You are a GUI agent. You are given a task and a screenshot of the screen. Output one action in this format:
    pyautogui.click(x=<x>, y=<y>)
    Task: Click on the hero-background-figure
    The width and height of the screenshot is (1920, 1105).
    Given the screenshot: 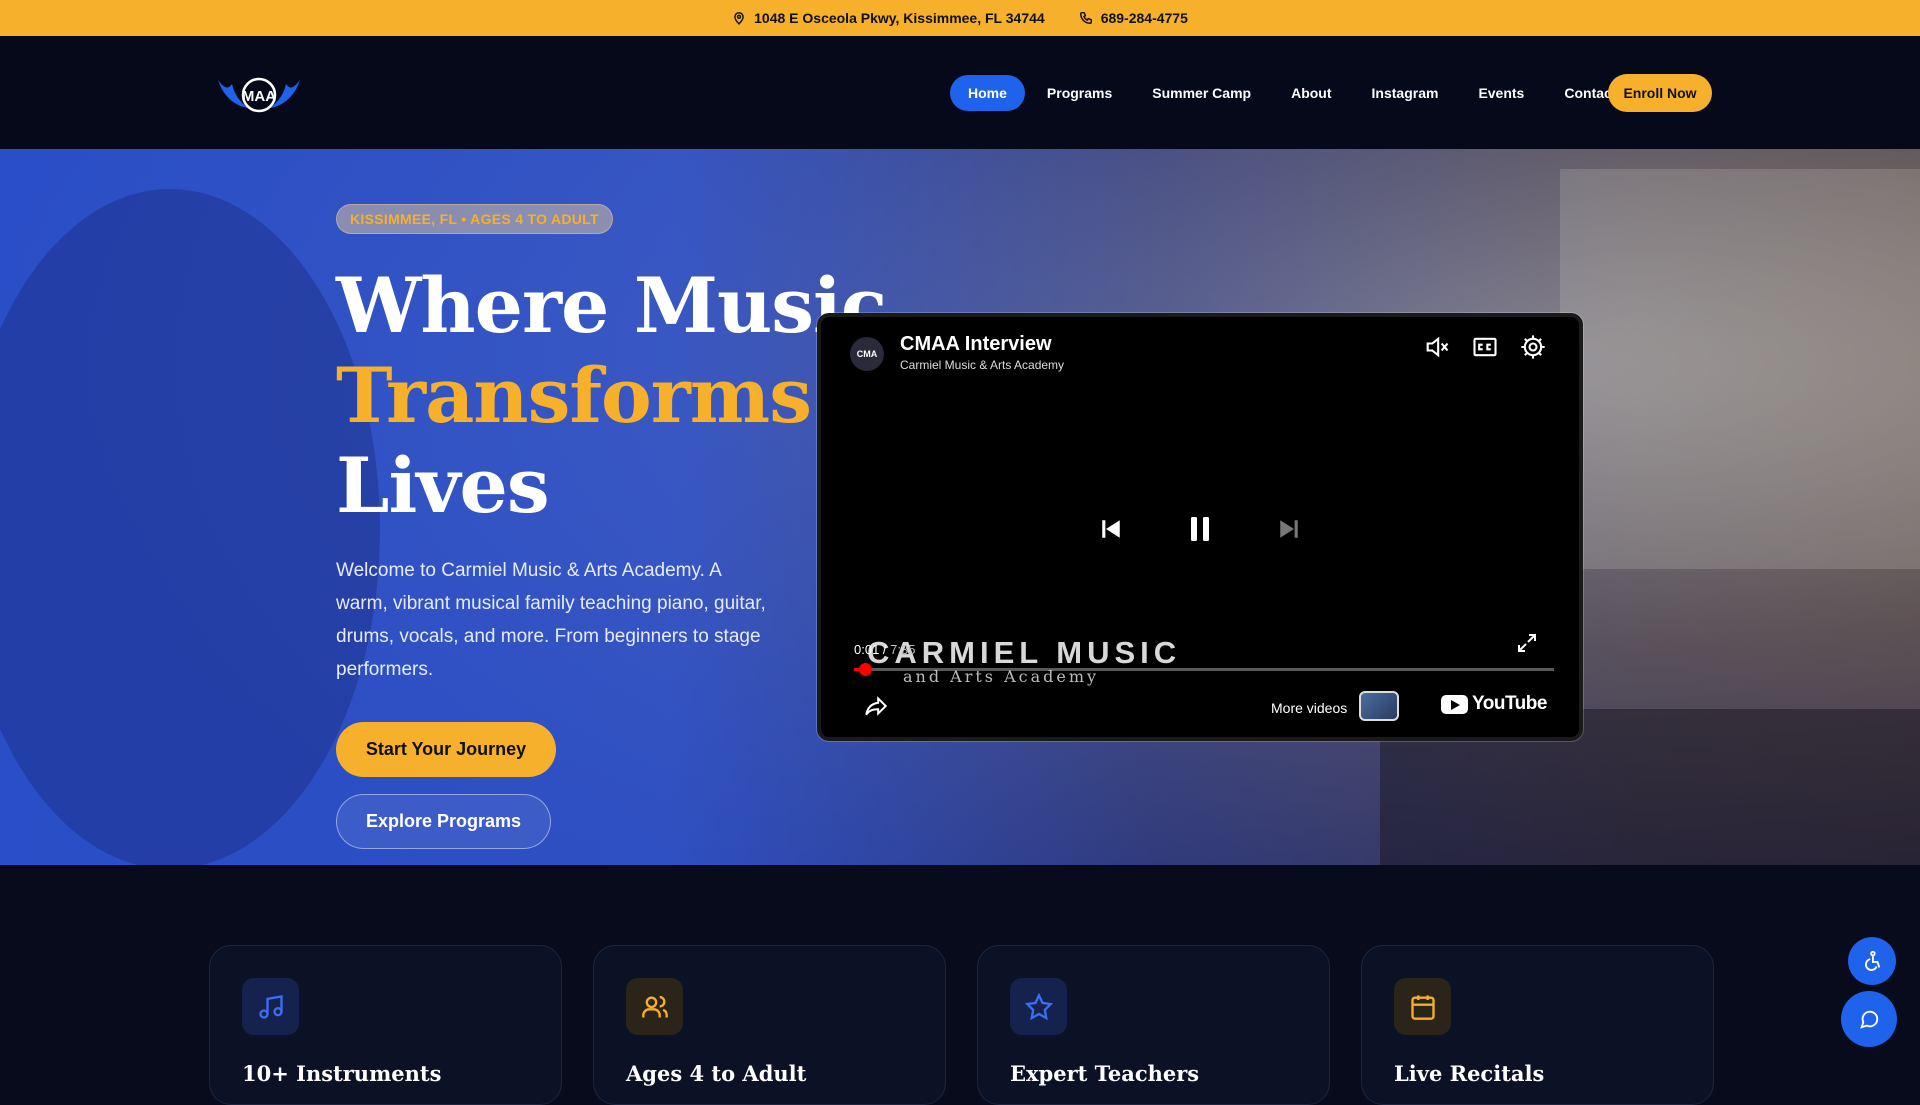 What is the action you would take?
    pyautogui.click(x=190, y=527)
    